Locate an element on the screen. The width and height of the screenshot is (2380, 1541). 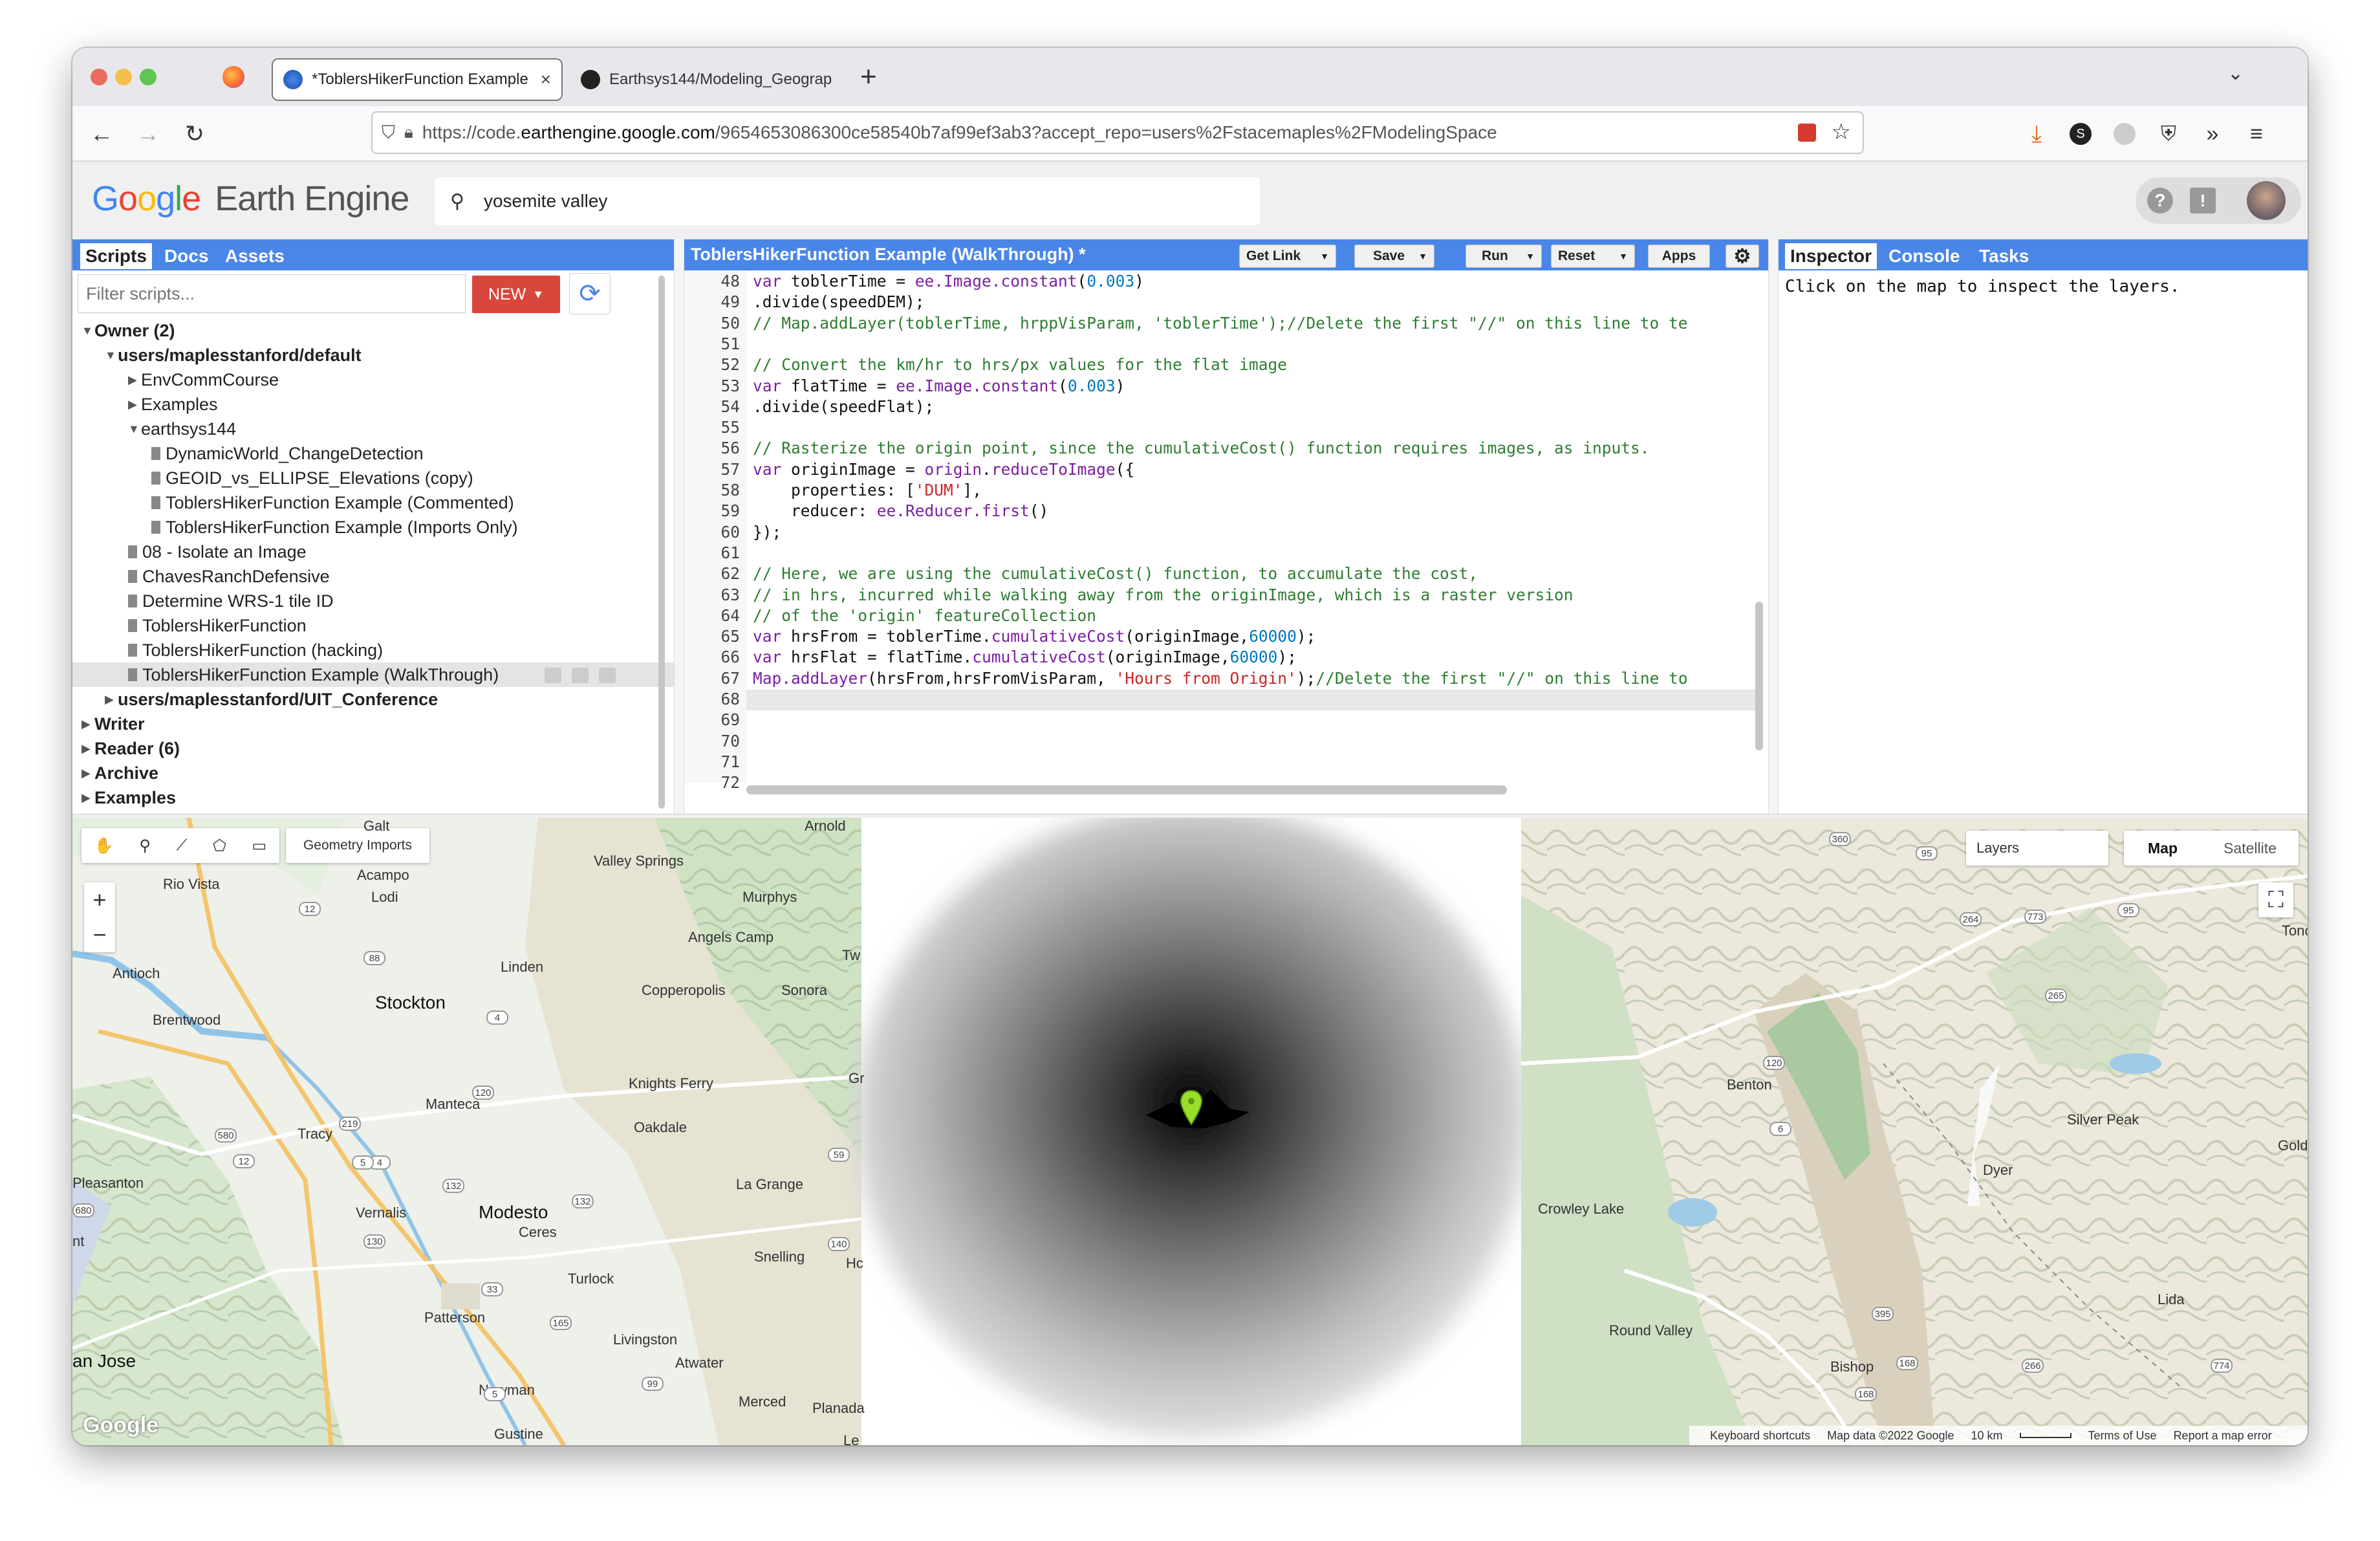
list-tabs-chevron-down-icon: ⌄ is located at coordinates (2235, 73).